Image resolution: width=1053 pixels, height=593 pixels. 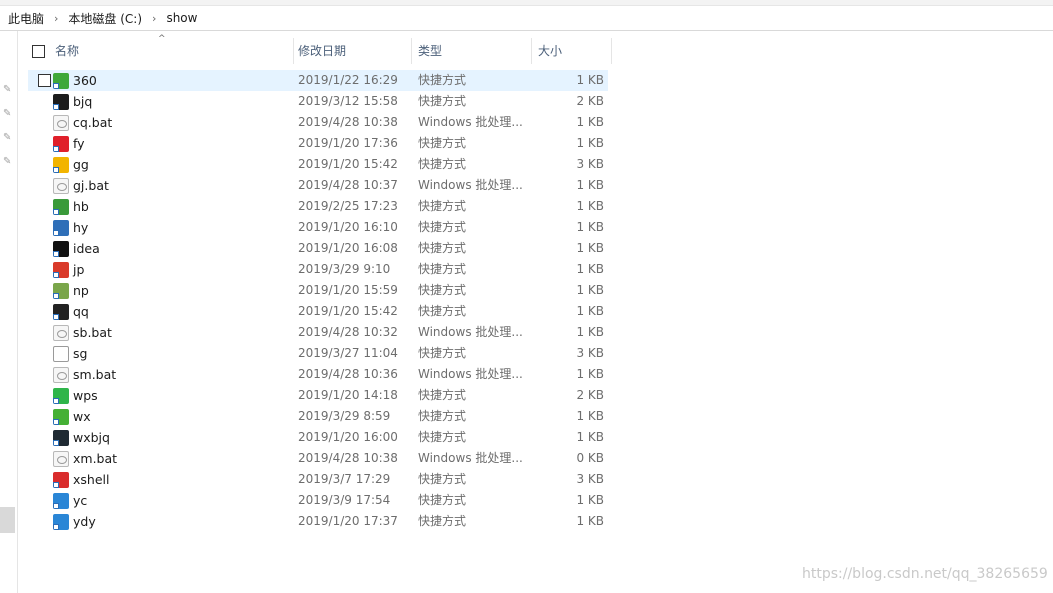 What do you see at coordinates (348, 374) in the screenshot?
I see `file-date-modified: 2019/4/28 10:36` at bounding box center [348, 374].